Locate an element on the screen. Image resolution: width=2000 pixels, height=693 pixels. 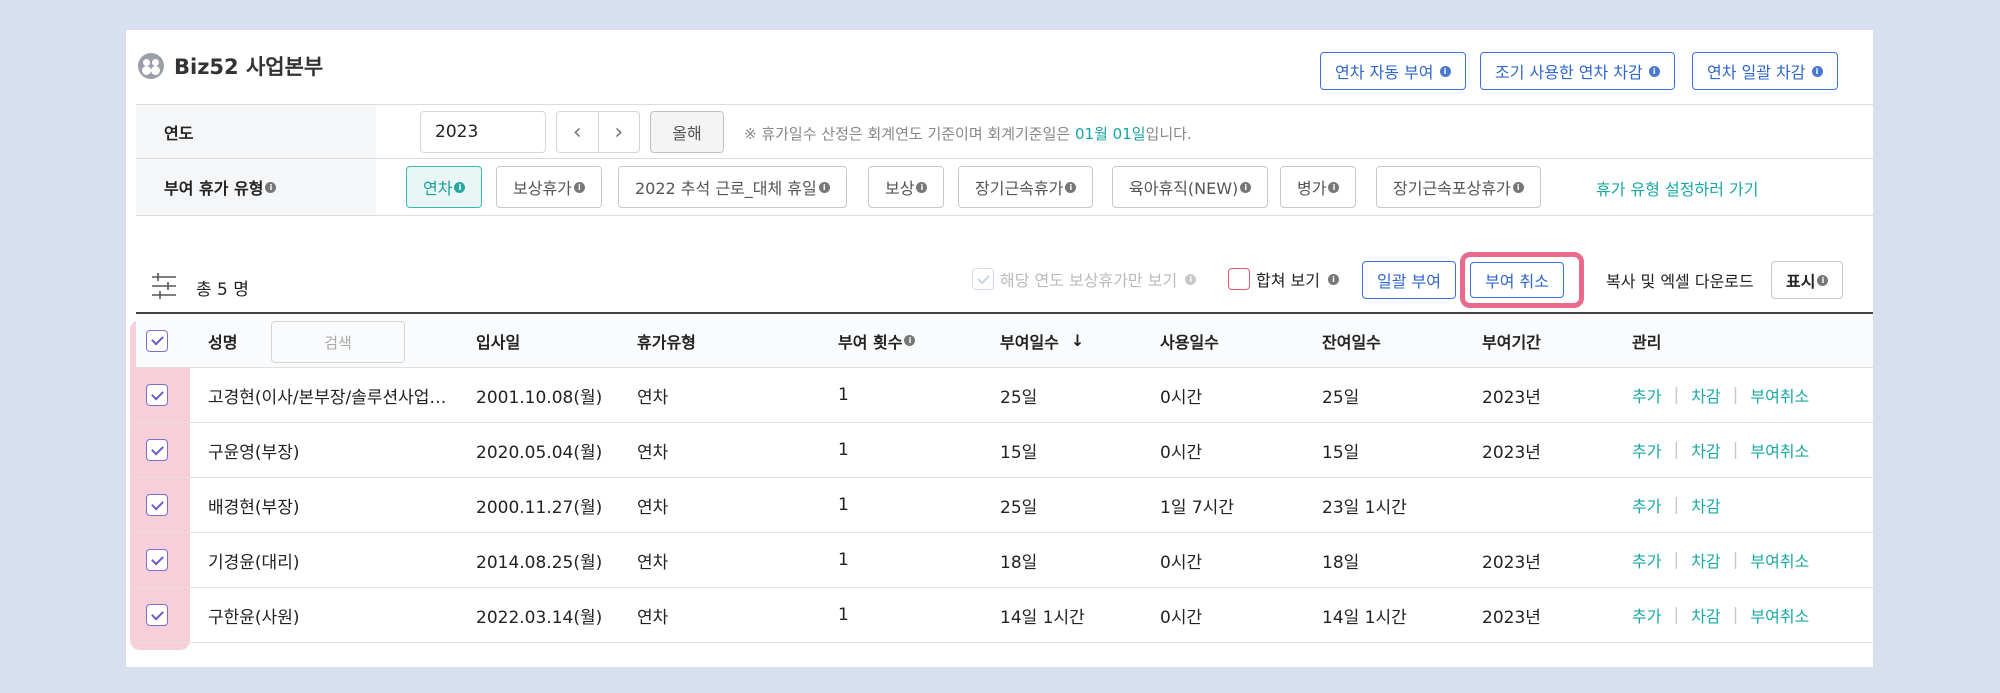
cell-join-date: 2000.11.27(월) is located at coordinates (539, 507).